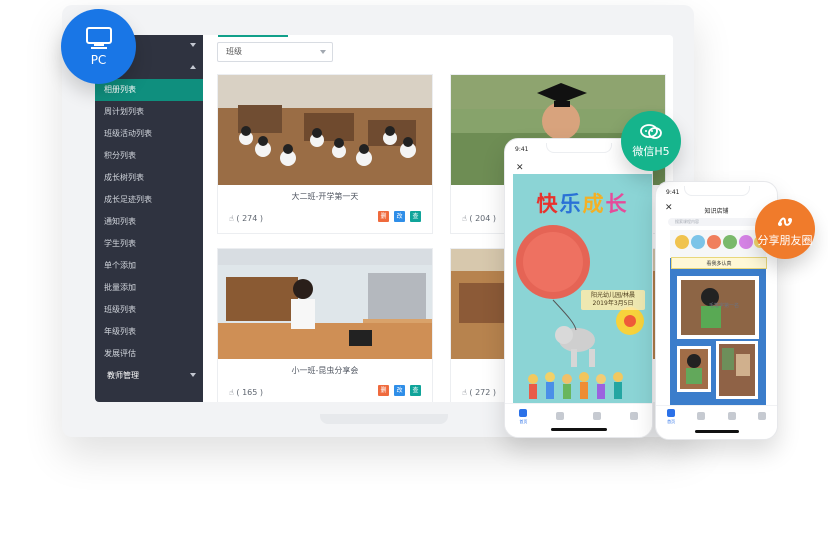 This screenshot has width=828, height=546. What do you see at coordinates (98, 38) in the screenshot?
I see `monitor-icon` at bounding box center [98, 38].